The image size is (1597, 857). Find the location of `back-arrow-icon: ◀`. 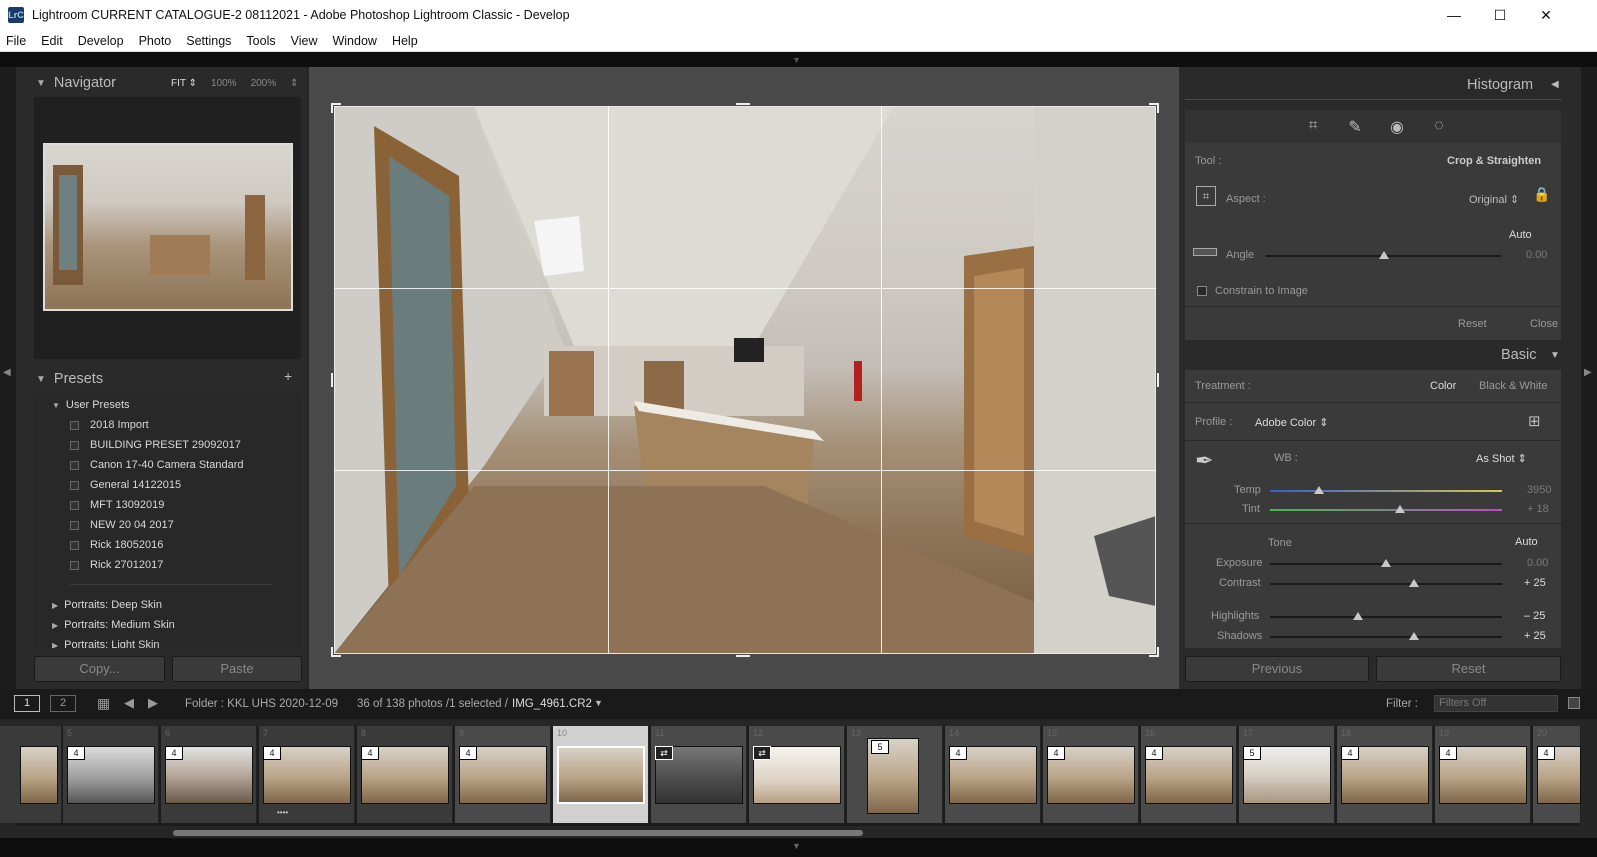

back-arrow-icon: ◀ is located at coordinates (129, 703).